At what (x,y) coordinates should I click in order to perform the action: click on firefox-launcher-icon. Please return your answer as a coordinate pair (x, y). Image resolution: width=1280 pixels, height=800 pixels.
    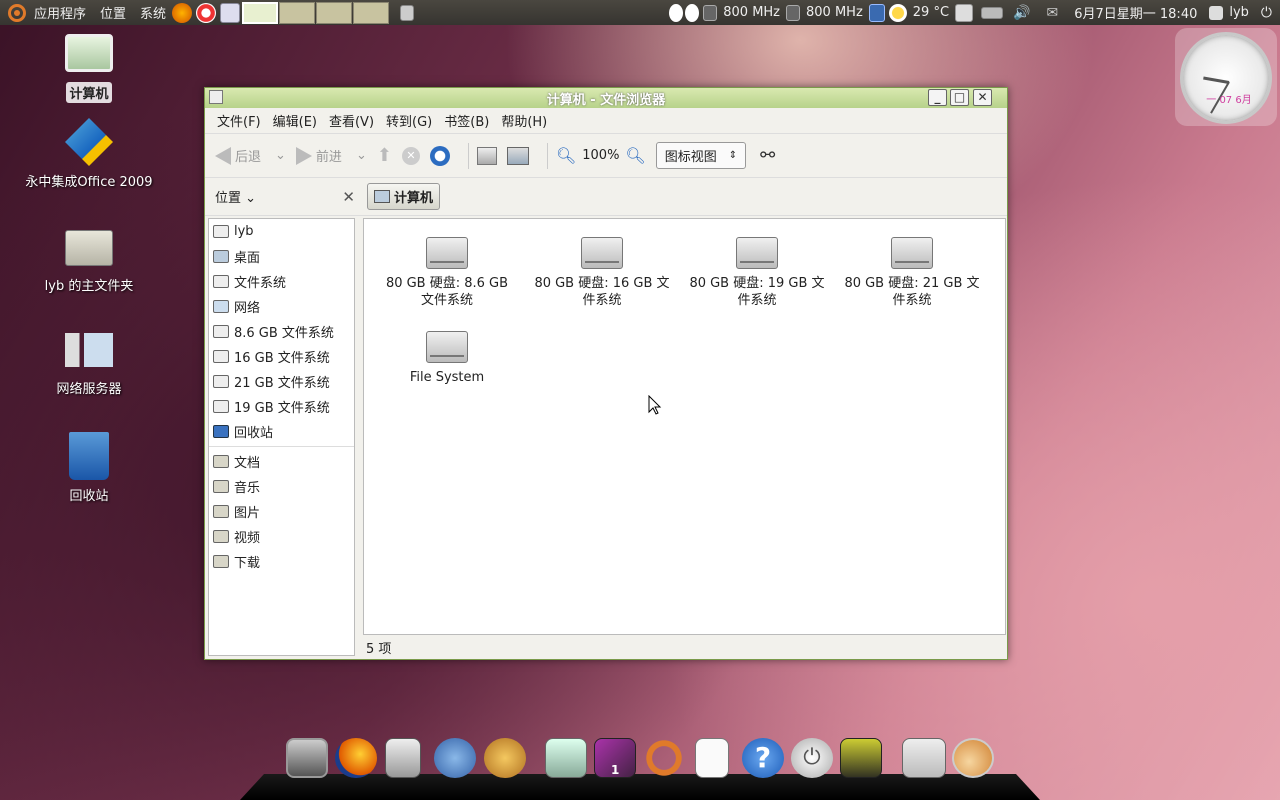
    Looking at the image, I should click on (182, 12).